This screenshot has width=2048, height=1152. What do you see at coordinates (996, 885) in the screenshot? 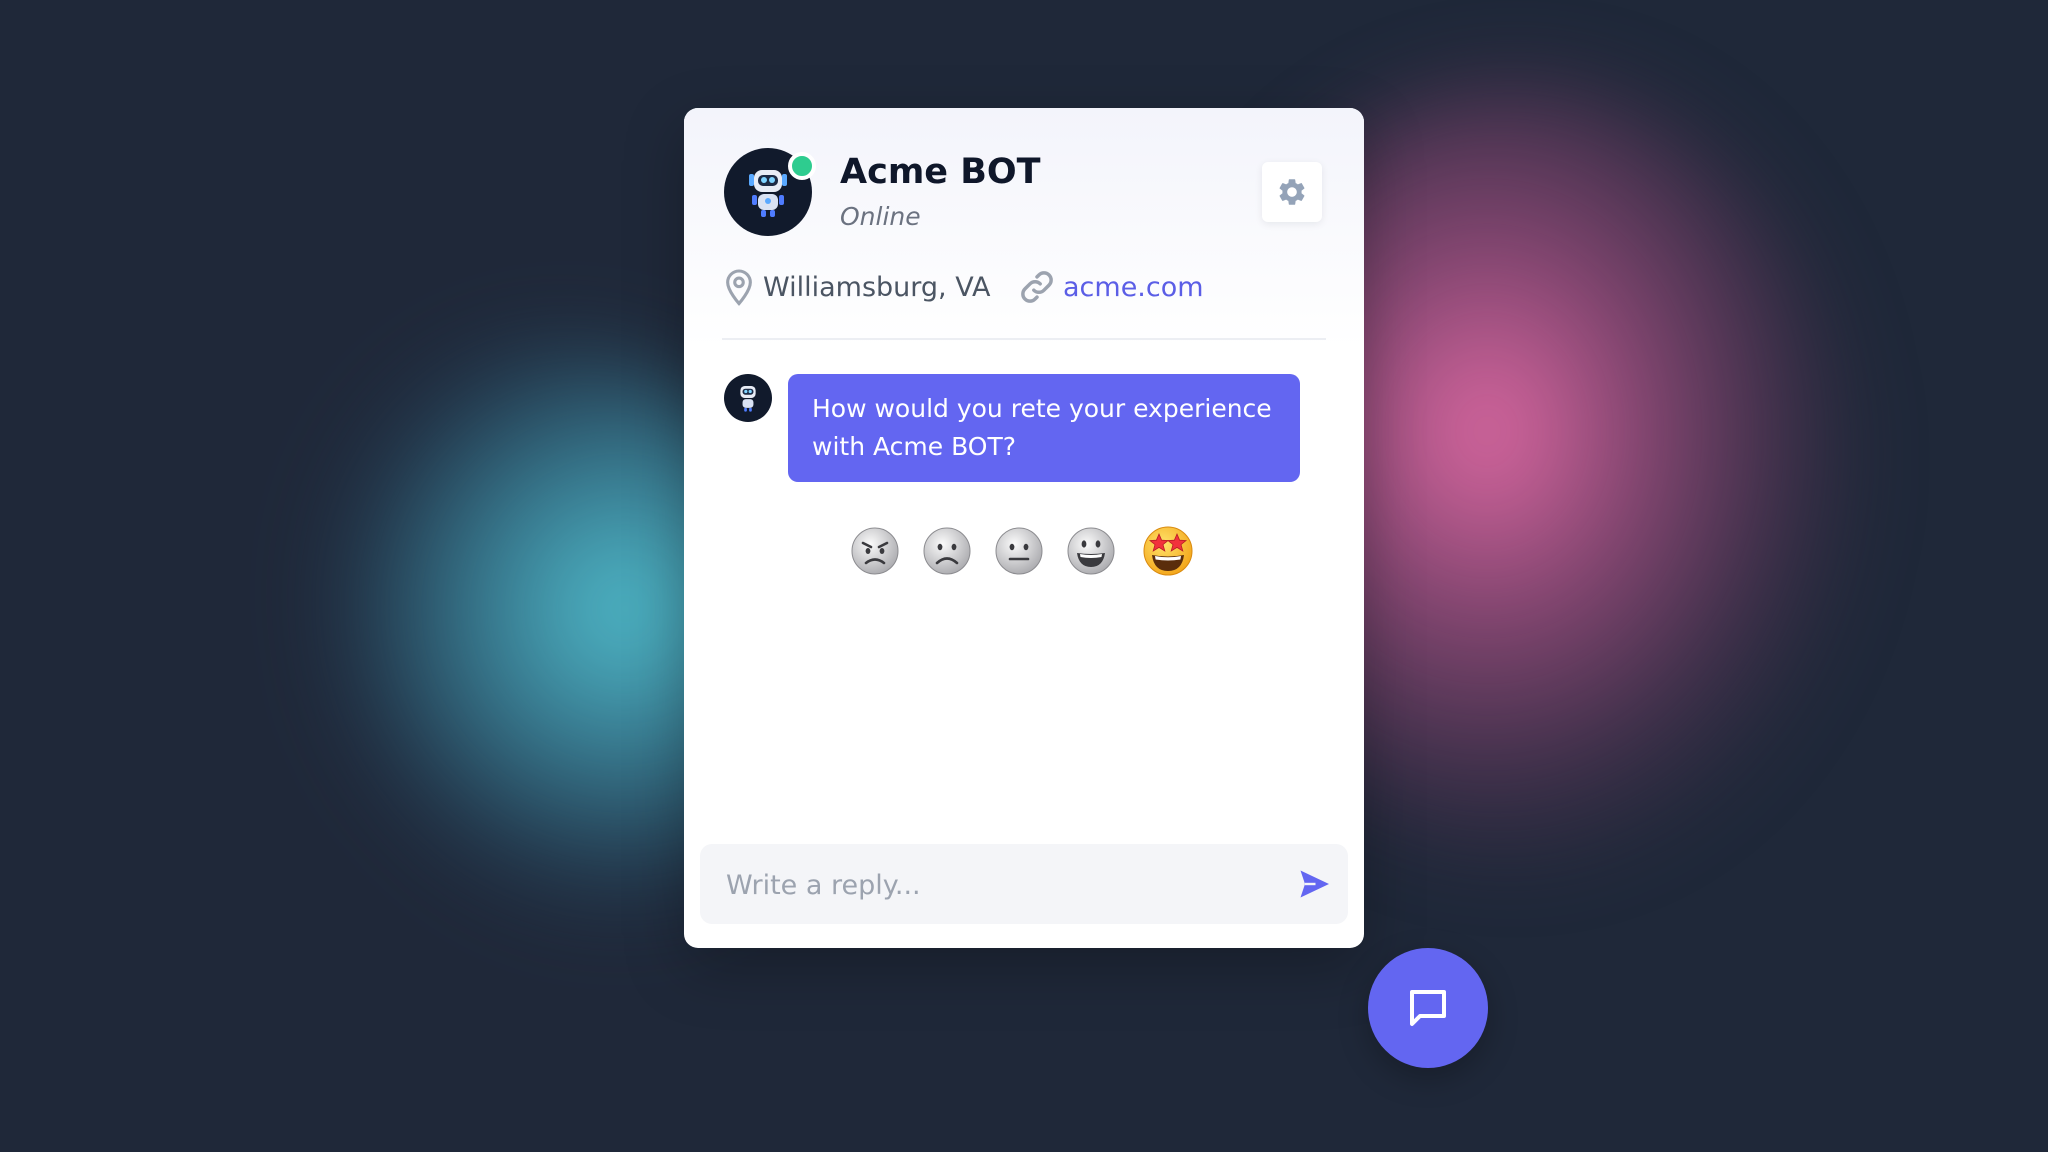
I see `reply-input` at bounding box center [996, 885].